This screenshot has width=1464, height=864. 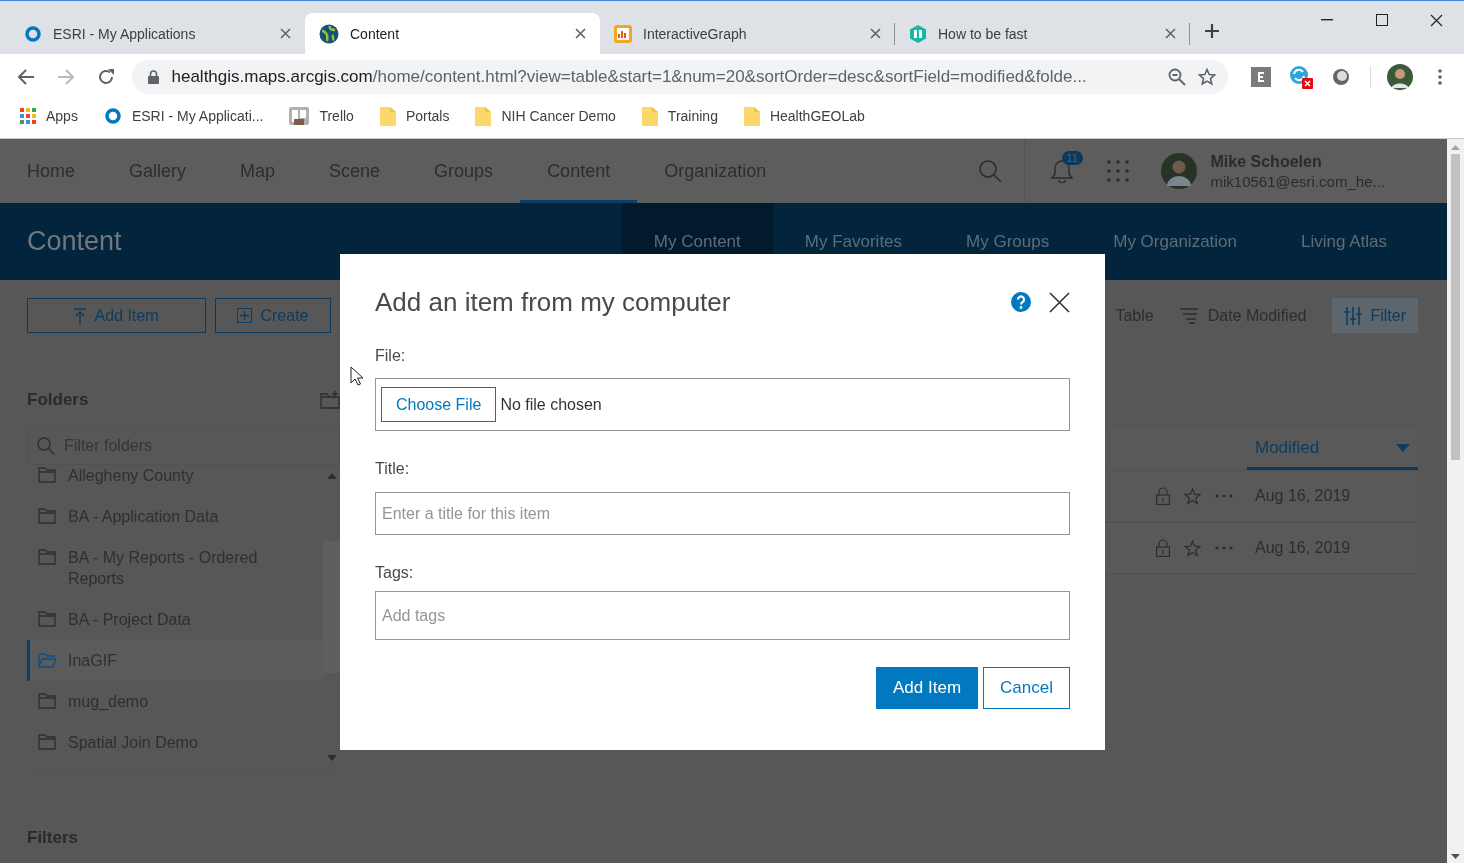 What do you see at coordinates (28, 116) in the screenshot?
I see `apps-grid-icon` at bounding box center [28, 116].